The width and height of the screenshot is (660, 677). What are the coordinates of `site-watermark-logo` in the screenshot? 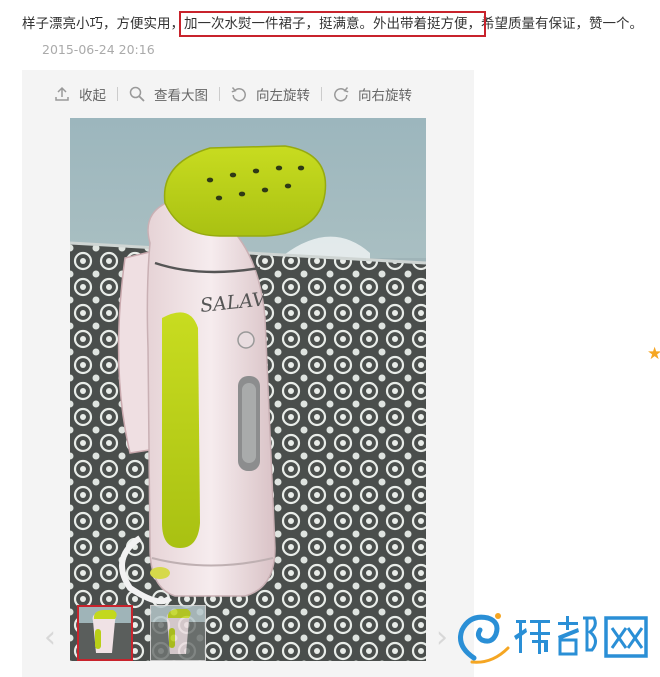 It's located at (556, 636).